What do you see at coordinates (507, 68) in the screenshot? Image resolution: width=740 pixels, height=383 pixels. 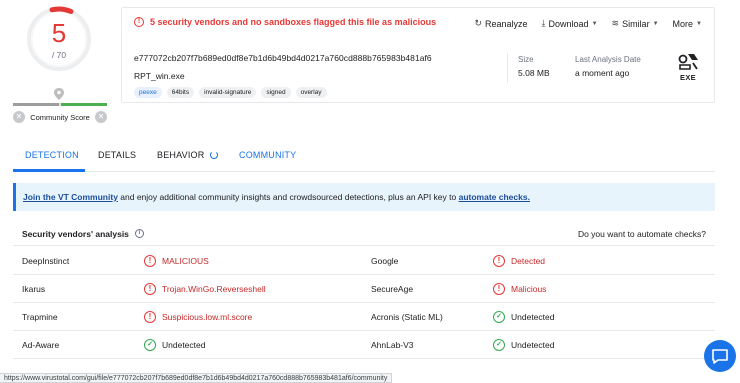 I see `divider` at bounding box center [507, 68].